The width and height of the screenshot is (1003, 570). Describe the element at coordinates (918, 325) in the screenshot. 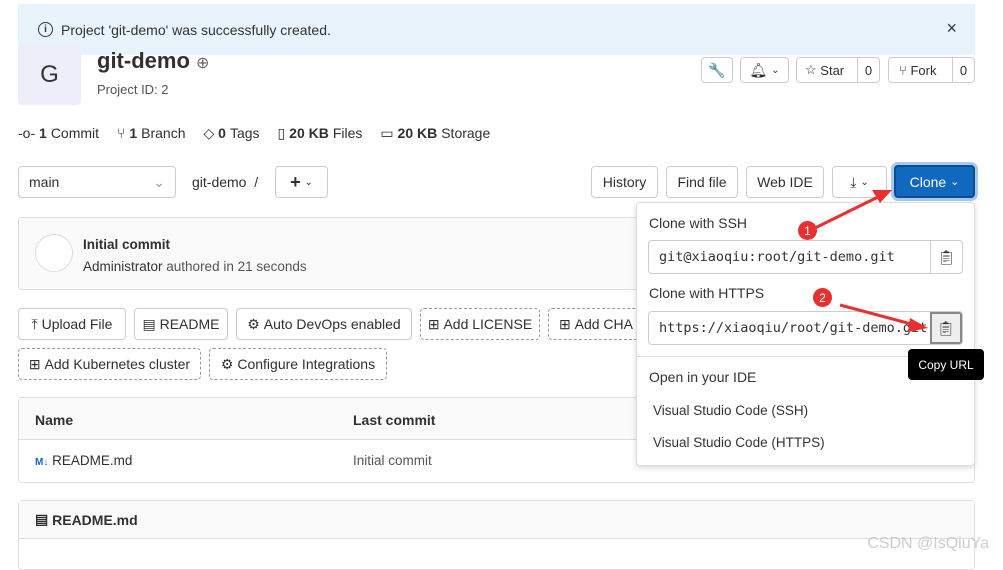

I see `arrow-2-head` at that location.